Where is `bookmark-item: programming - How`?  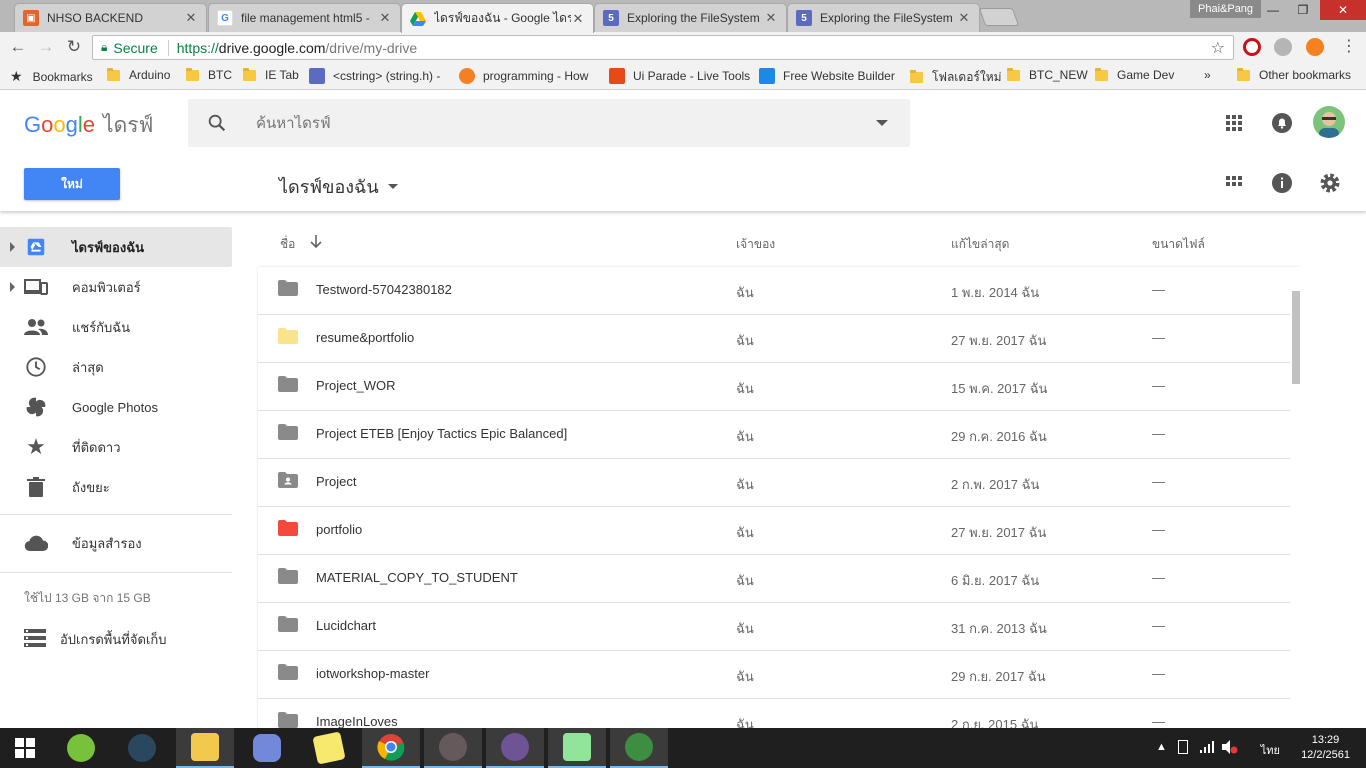 bookmark-item: programming - How is located at coordinates (523, 76).